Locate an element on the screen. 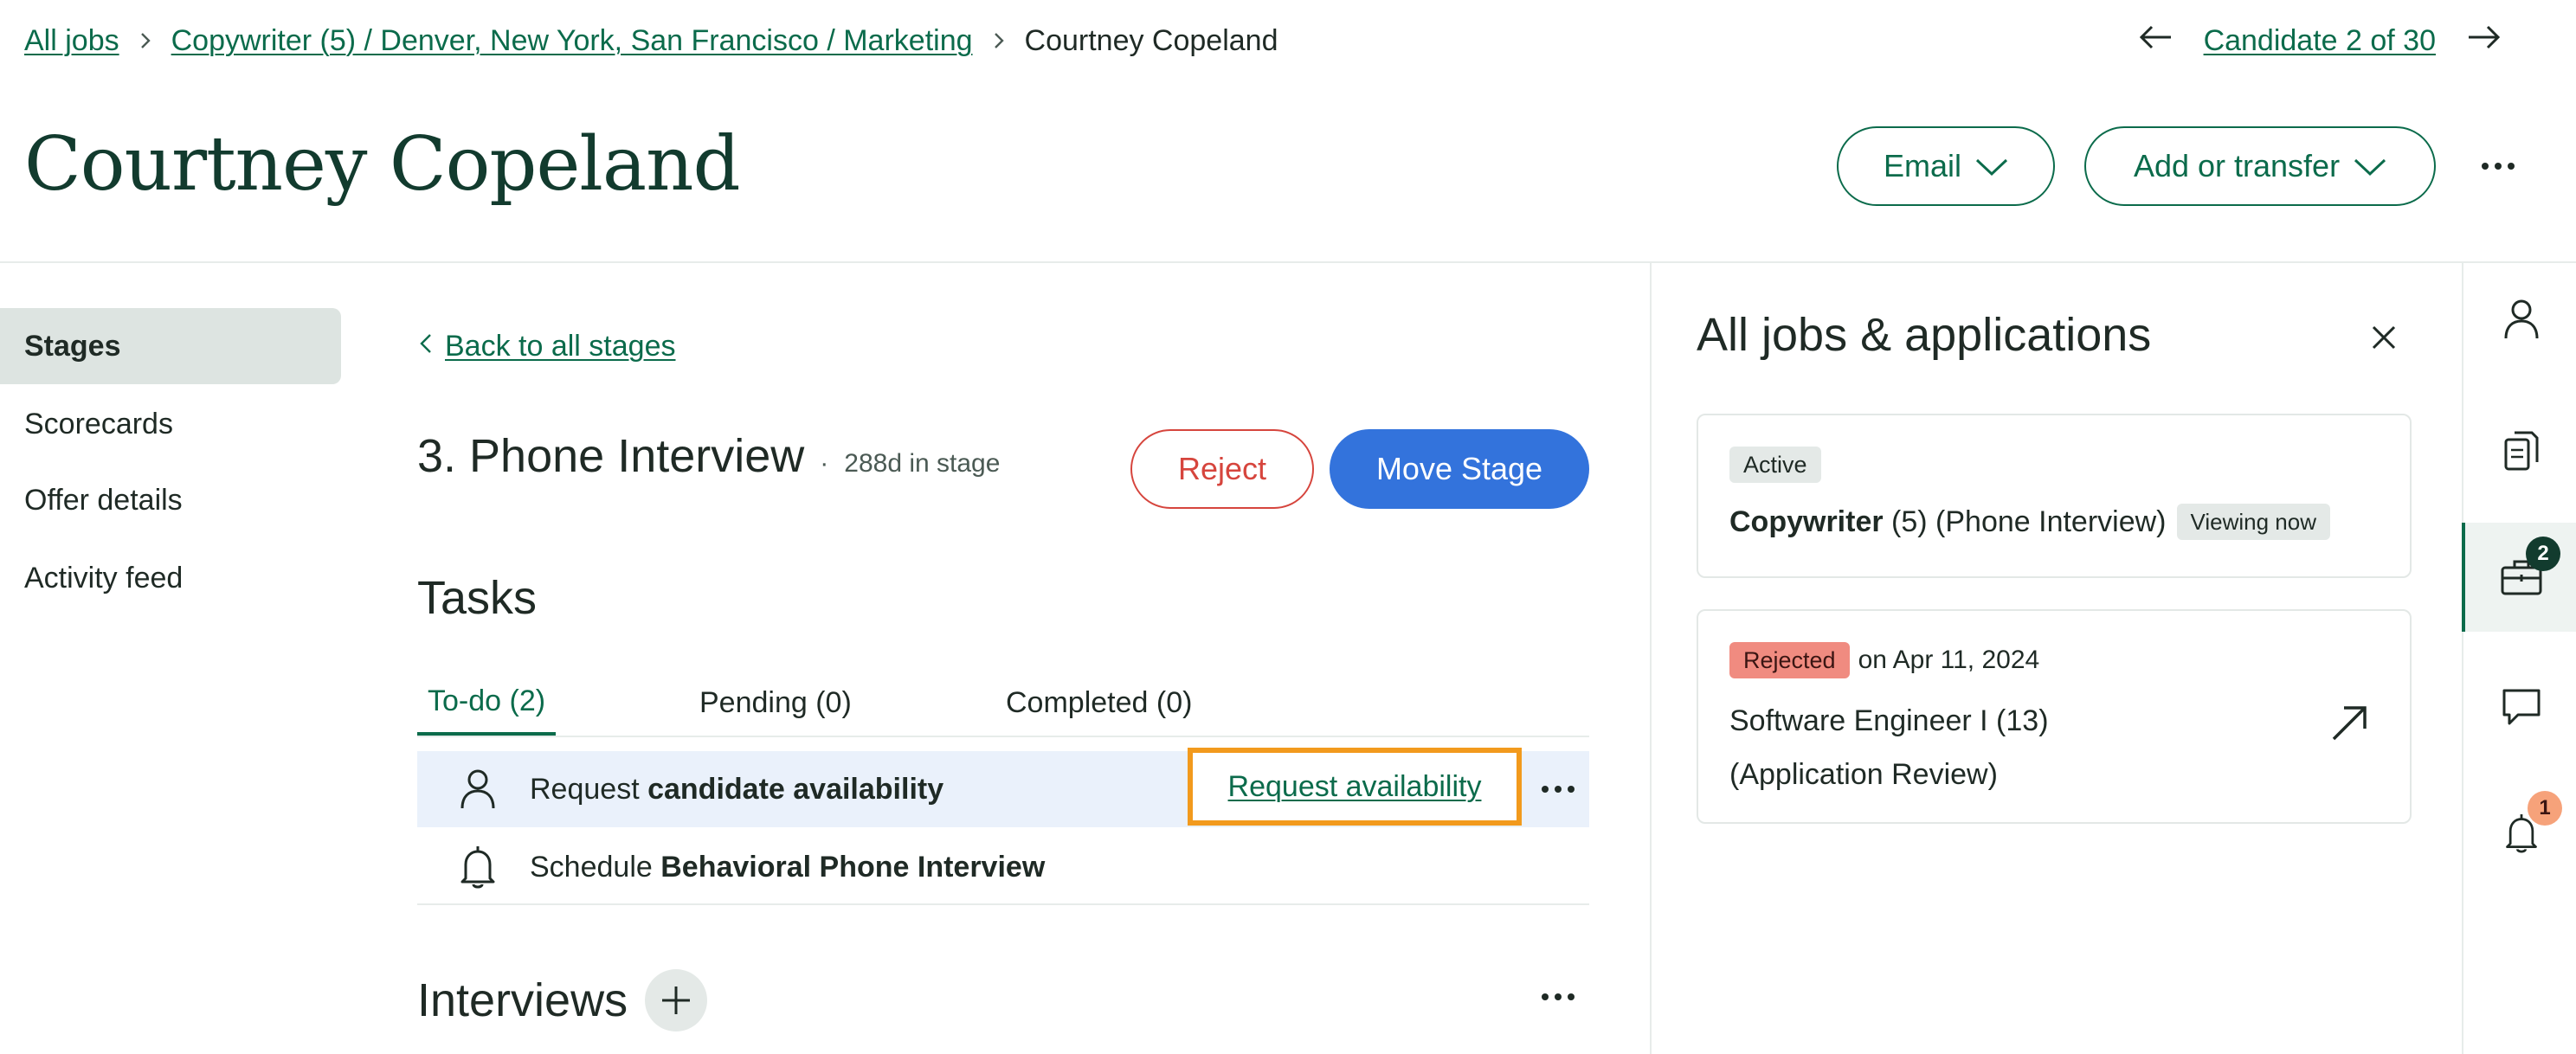 Image resolution: width=2576 pixels, height=1054 pixels. email-button-label: Email is located at coordinates (1922, 165).